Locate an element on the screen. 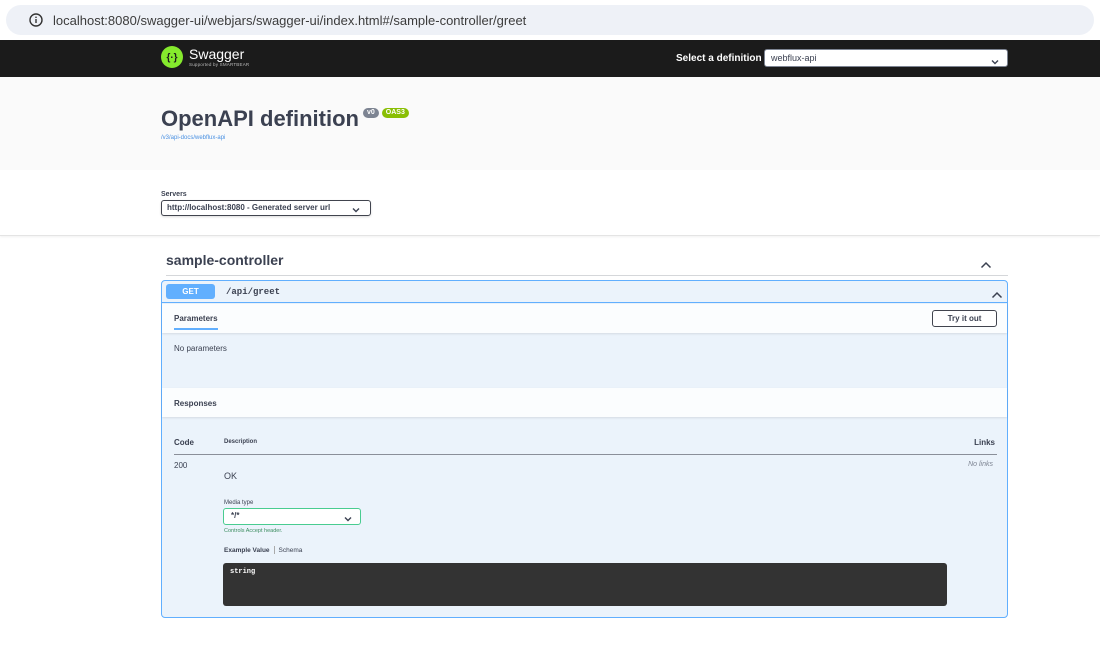 This screenshot has width=1100, height=655. definition-select-value: webflux-api is located at coordinates (794, 58).